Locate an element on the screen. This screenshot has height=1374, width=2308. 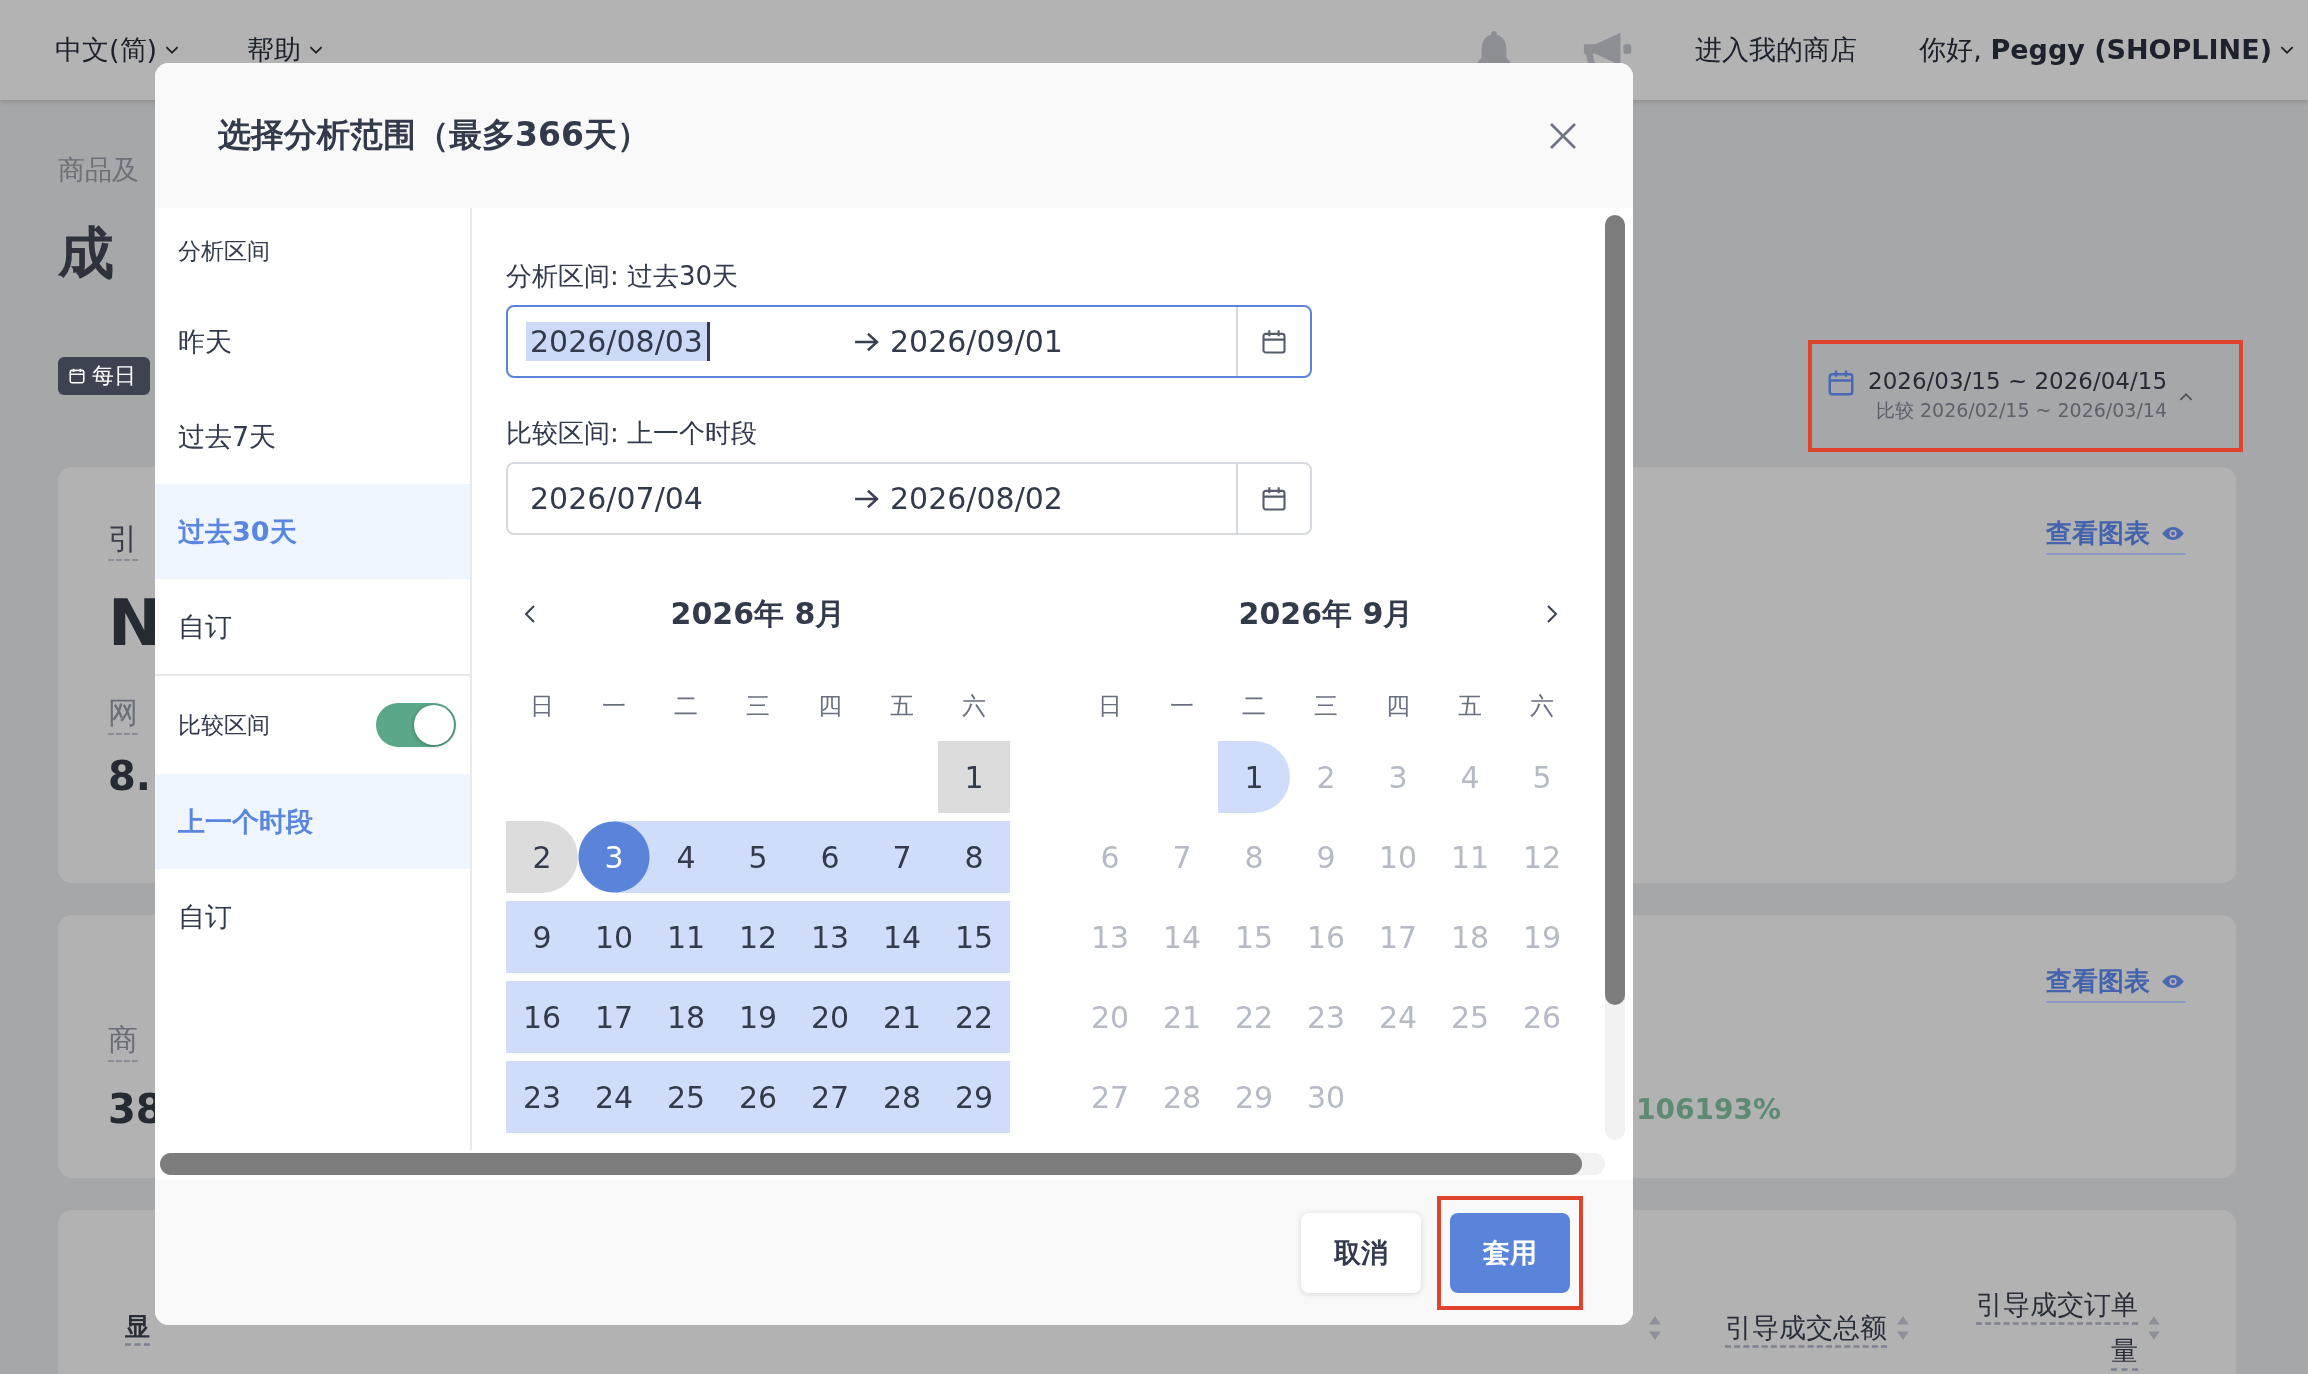
calendar-day: 8 is located at coordinates (974, 857).